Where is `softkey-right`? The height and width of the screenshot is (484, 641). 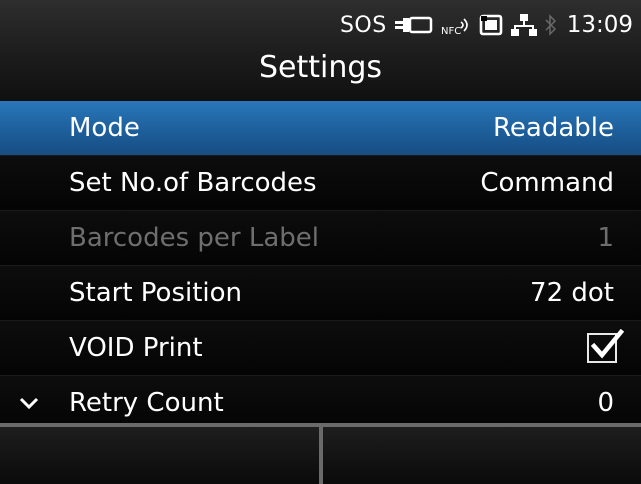 softkey-right is located at coordinates (481, 455).